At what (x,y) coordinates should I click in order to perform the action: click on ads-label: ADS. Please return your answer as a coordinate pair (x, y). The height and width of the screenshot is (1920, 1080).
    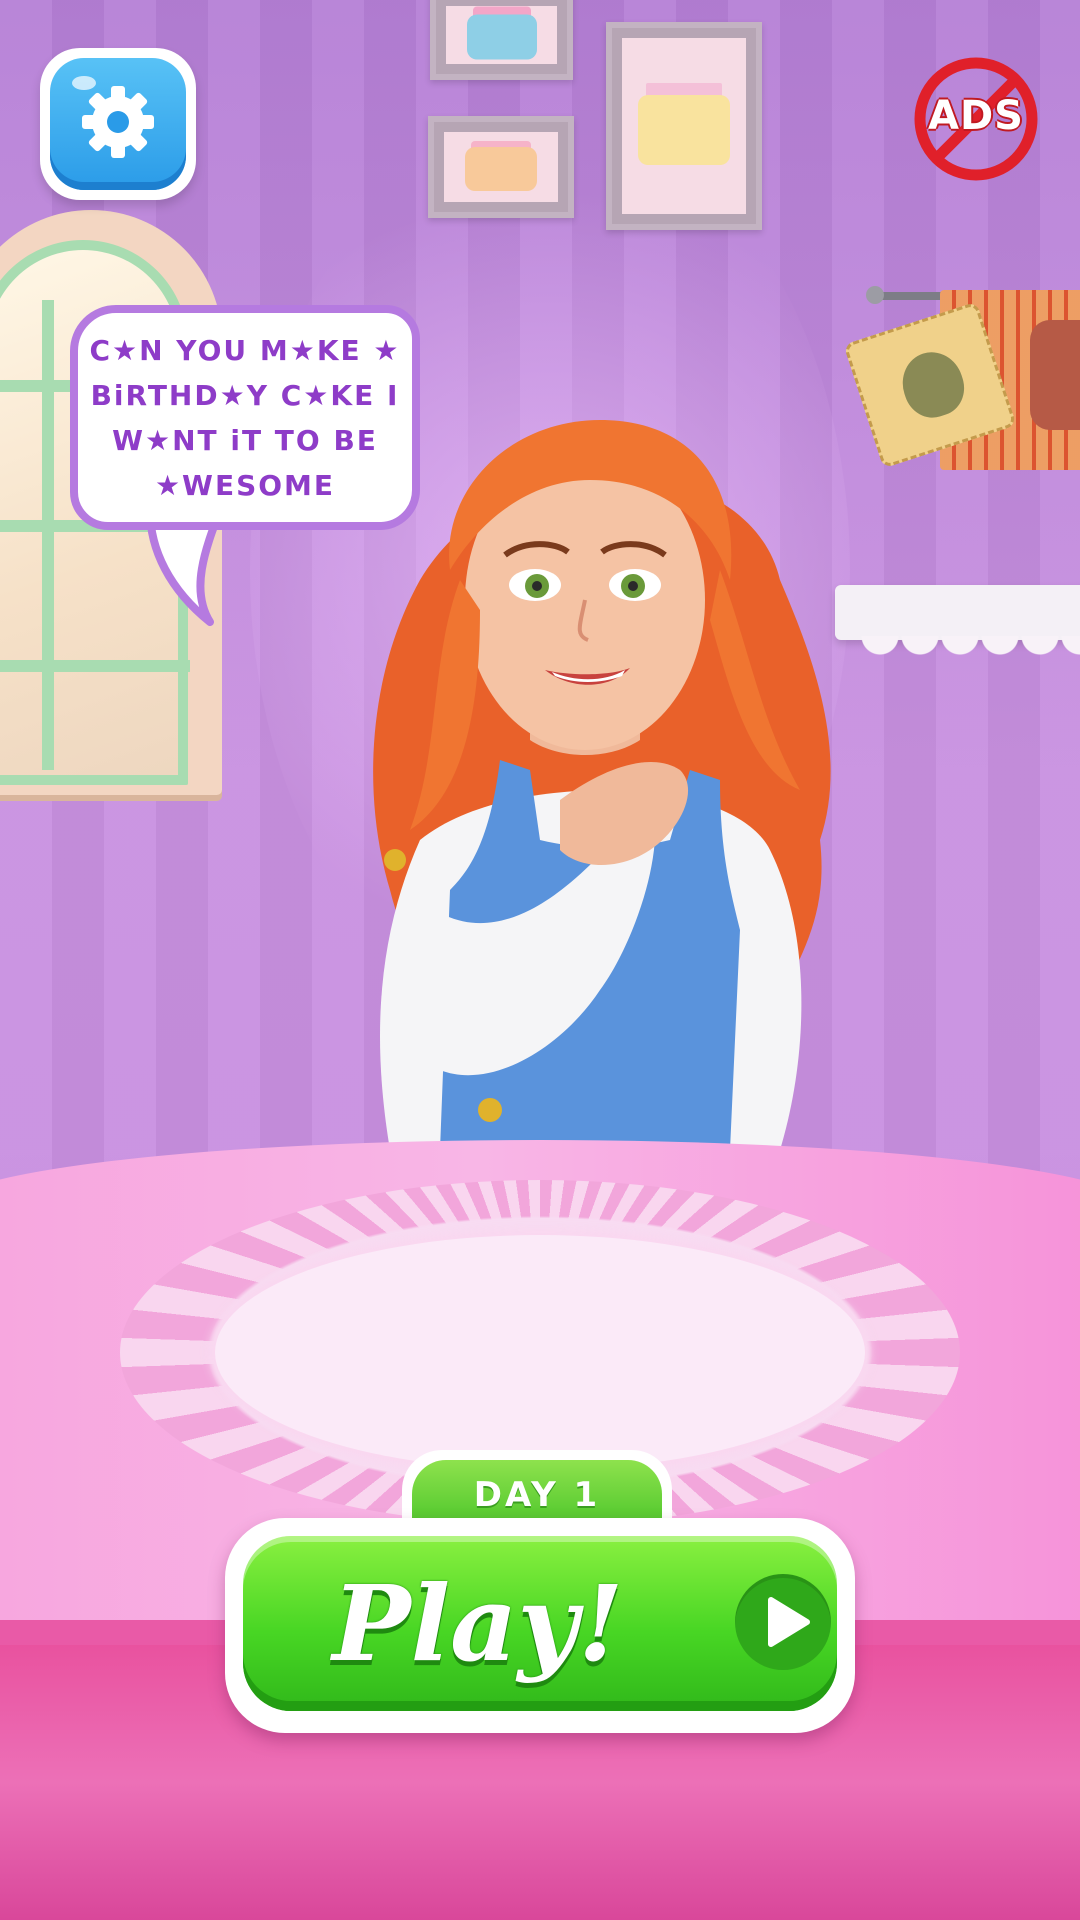
    Looking at the image, I should click on (976, 116).